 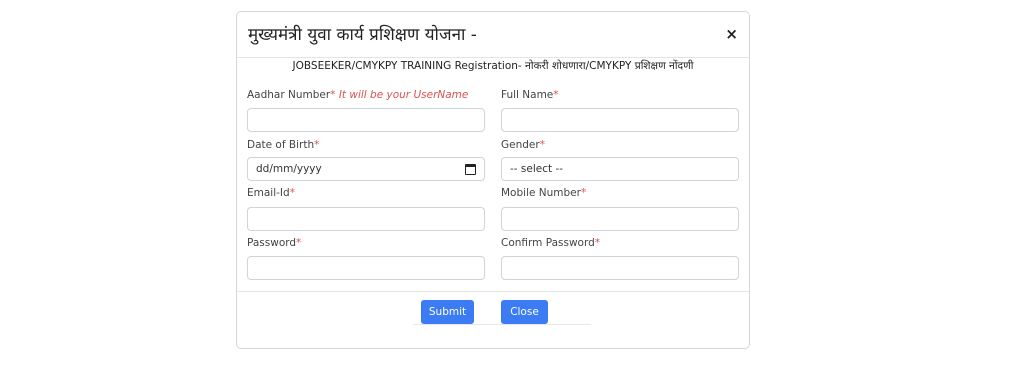 I want to click on calendar-icon, so click(x=470, y=169).